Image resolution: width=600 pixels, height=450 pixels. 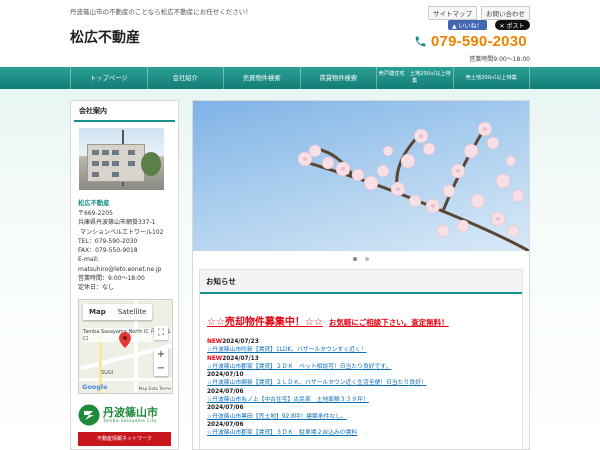 I want to click on header-tagline: 丹波篠山市の不動産のことなら松広不動産にお任せください！, so click(x=161, y=12).